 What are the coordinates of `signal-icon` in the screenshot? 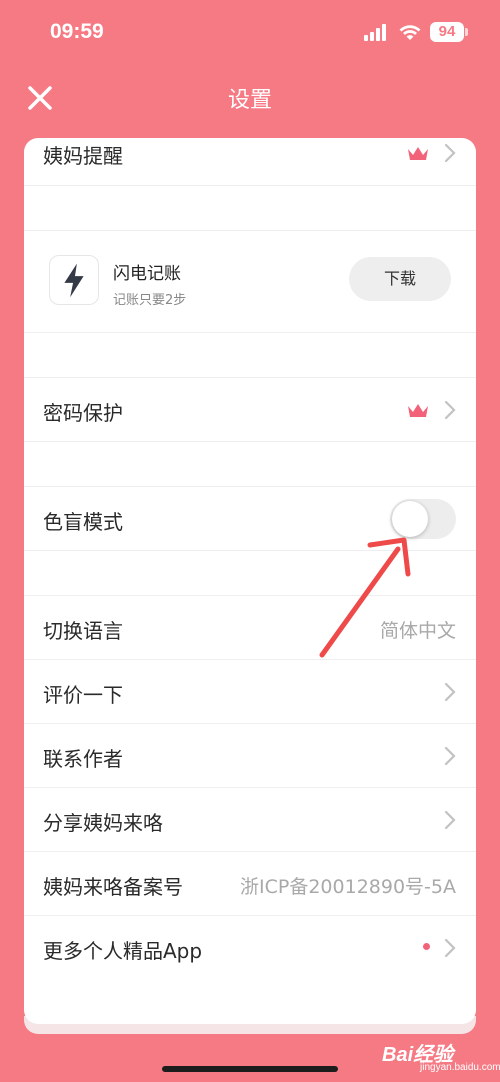 It's located at (375, 32).